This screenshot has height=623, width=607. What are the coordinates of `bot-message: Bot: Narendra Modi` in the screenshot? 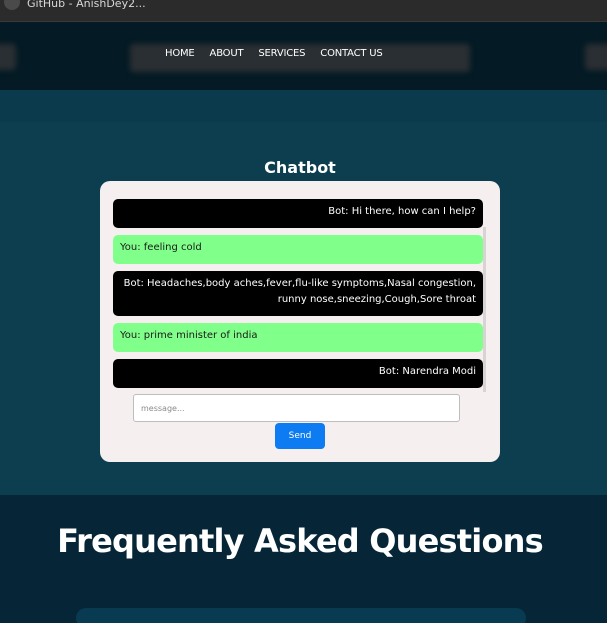 It's located at (298, 373).